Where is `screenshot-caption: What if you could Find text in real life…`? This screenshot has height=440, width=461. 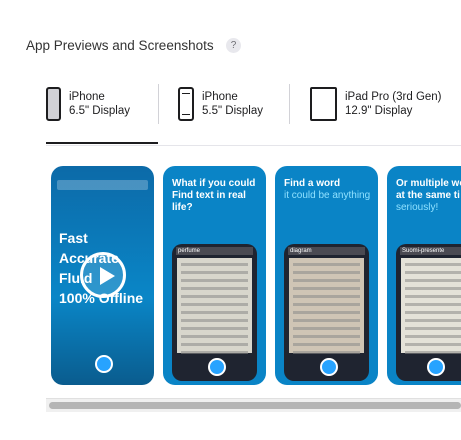 screenshot-caption: What if you could Find text in real life… is located at coordinates (214, 195).